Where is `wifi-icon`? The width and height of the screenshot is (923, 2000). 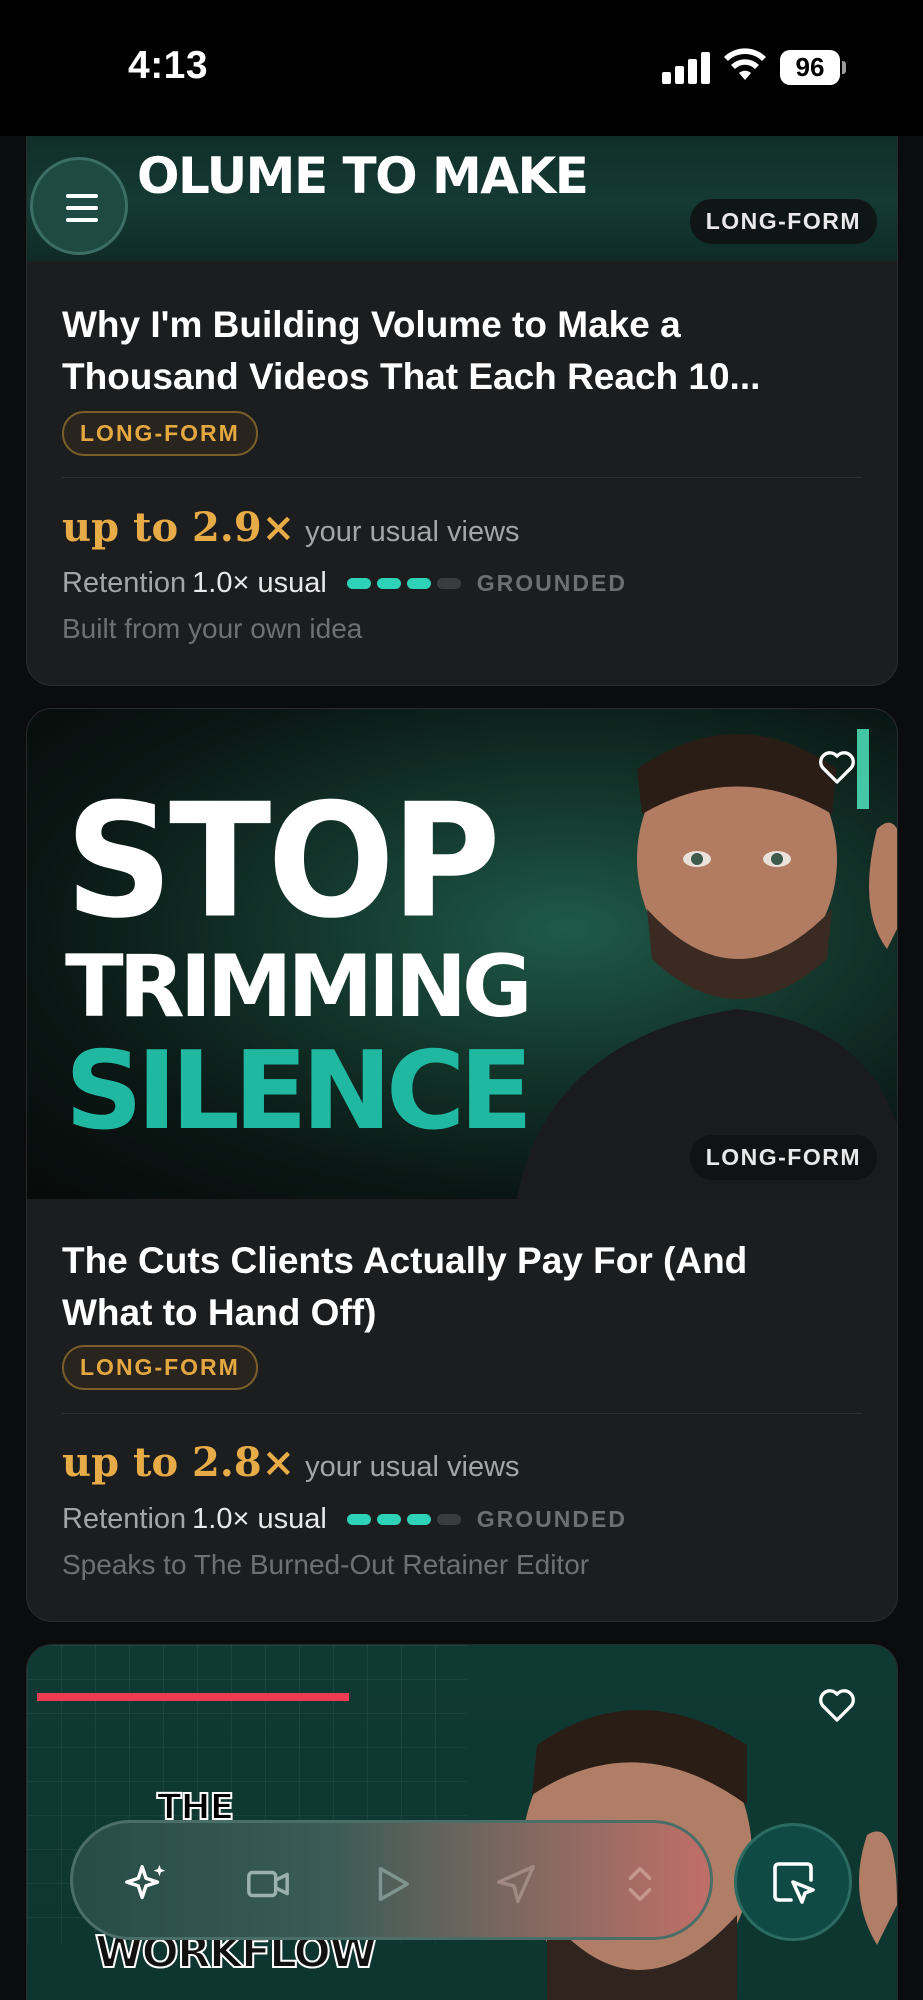 wifi-icon is located at coordinates (745, 64).